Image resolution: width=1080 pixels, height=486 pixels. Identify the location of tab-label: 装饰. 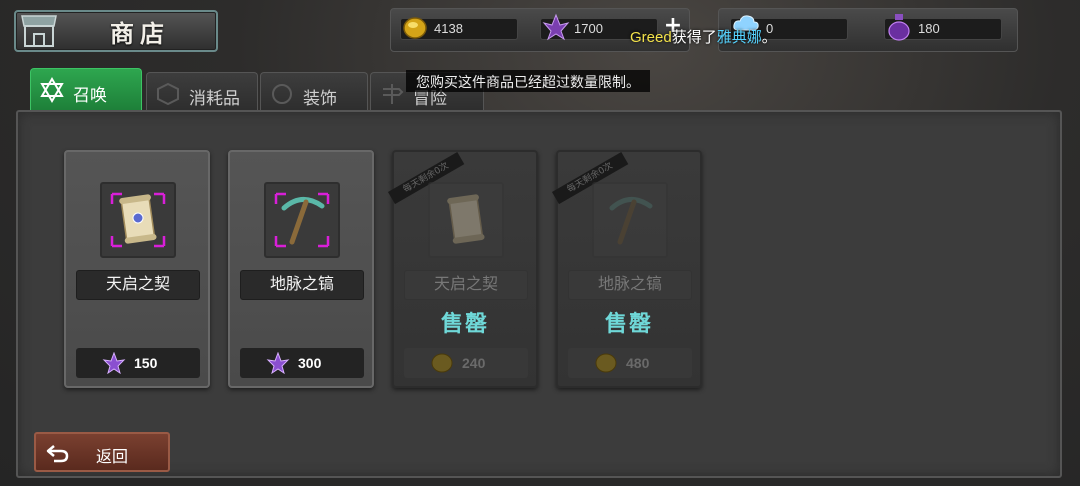
(320, 98).